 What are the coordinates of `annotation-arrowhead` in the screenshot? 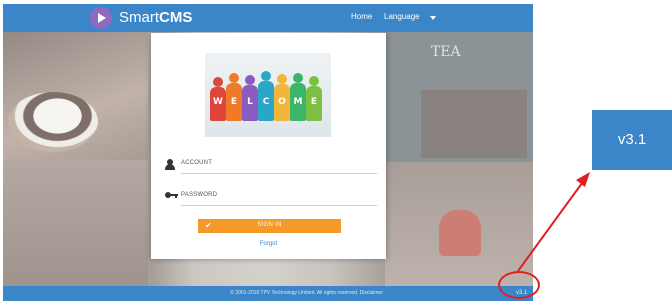 It's located at (583, 179).